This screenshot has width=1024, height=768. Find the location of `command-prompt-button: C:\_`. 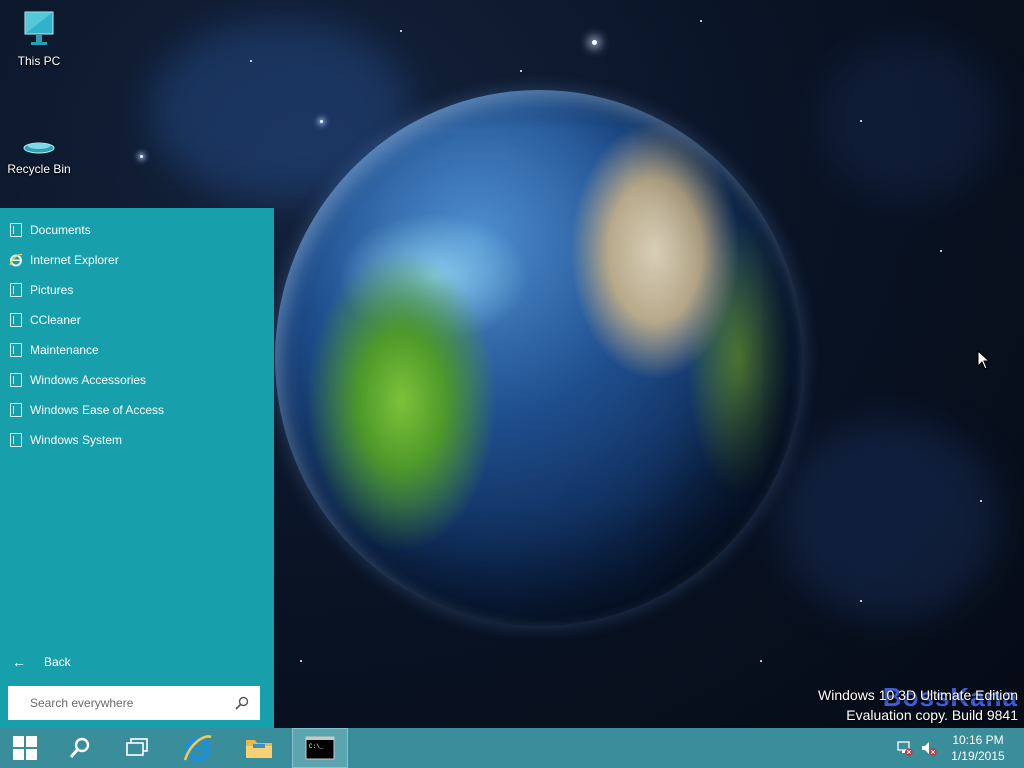

command-prompt-button: C:\_ is located at coordinates (320, 748).